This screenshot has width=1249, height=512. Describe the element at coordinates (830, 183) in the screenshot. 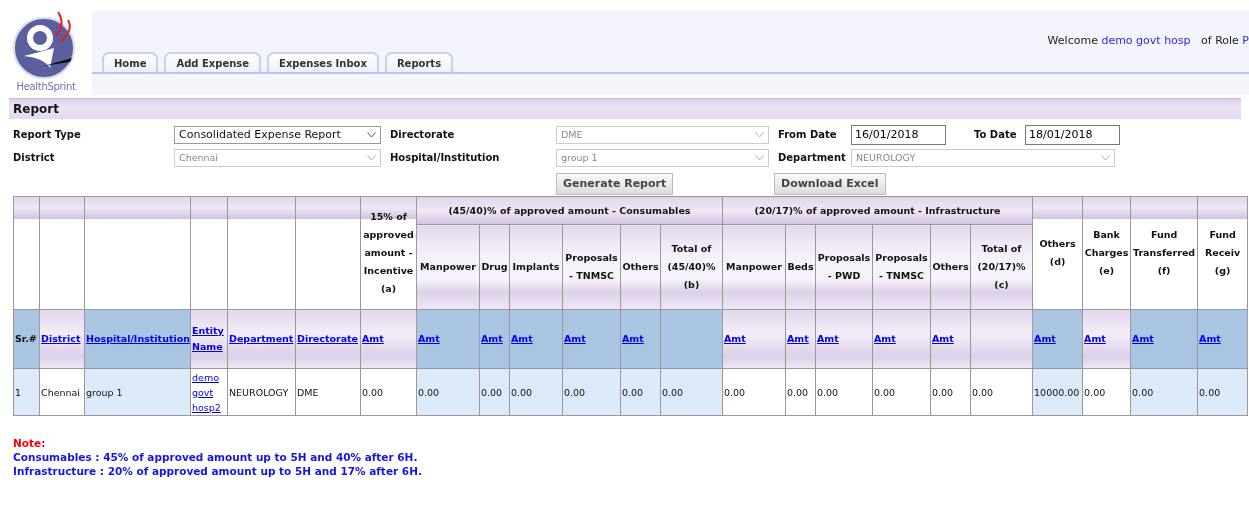

I see `action-button: Download Excel` at that location.